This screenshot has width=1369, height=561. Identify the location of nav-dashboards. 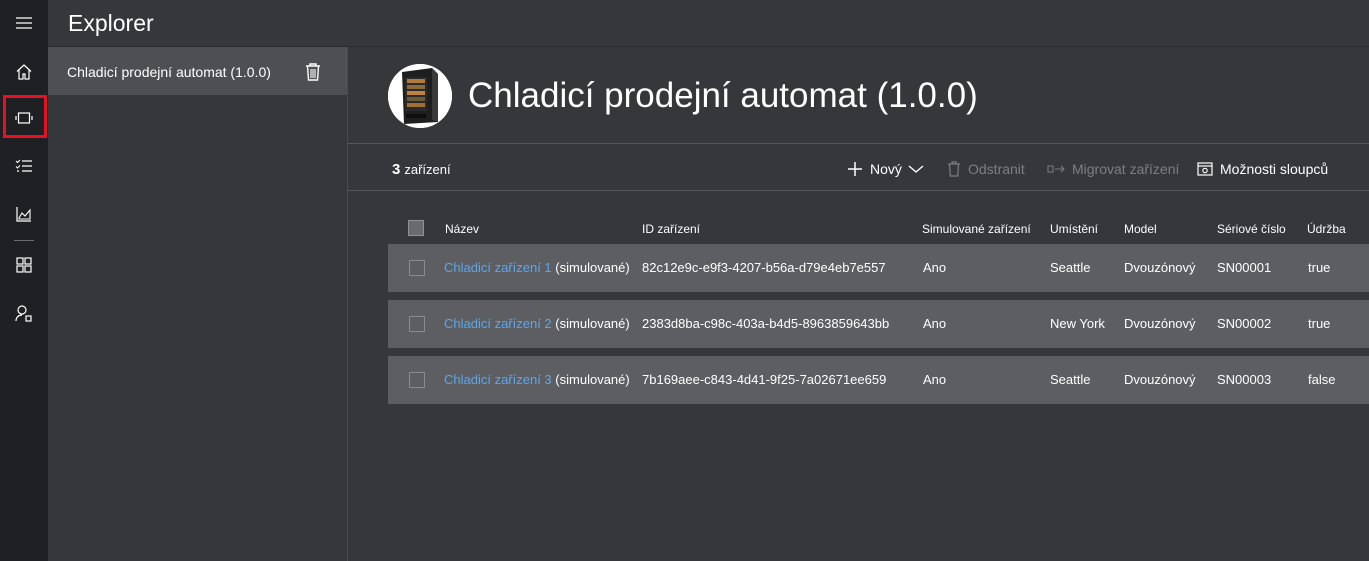
(24, 265).